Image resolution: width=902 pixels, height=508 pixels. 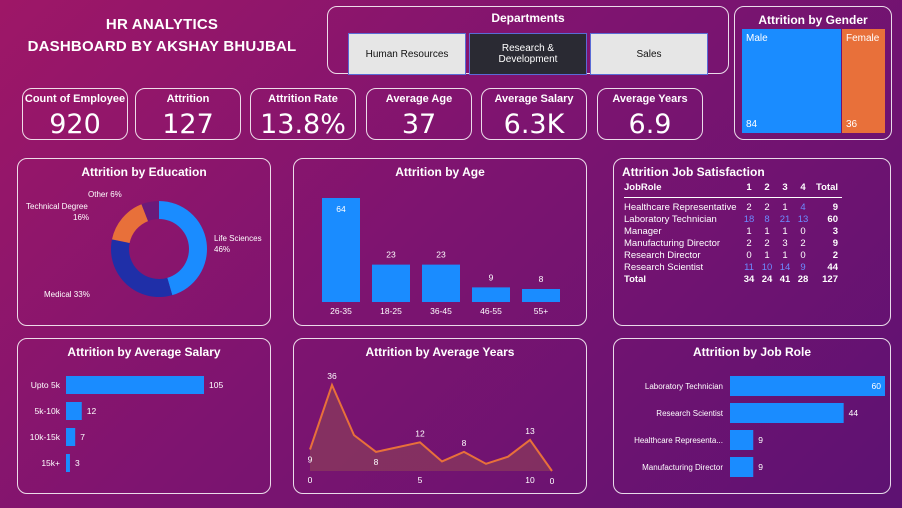 I want to click on education-label-technical-pct: 16%, so click(x=81, y=217).